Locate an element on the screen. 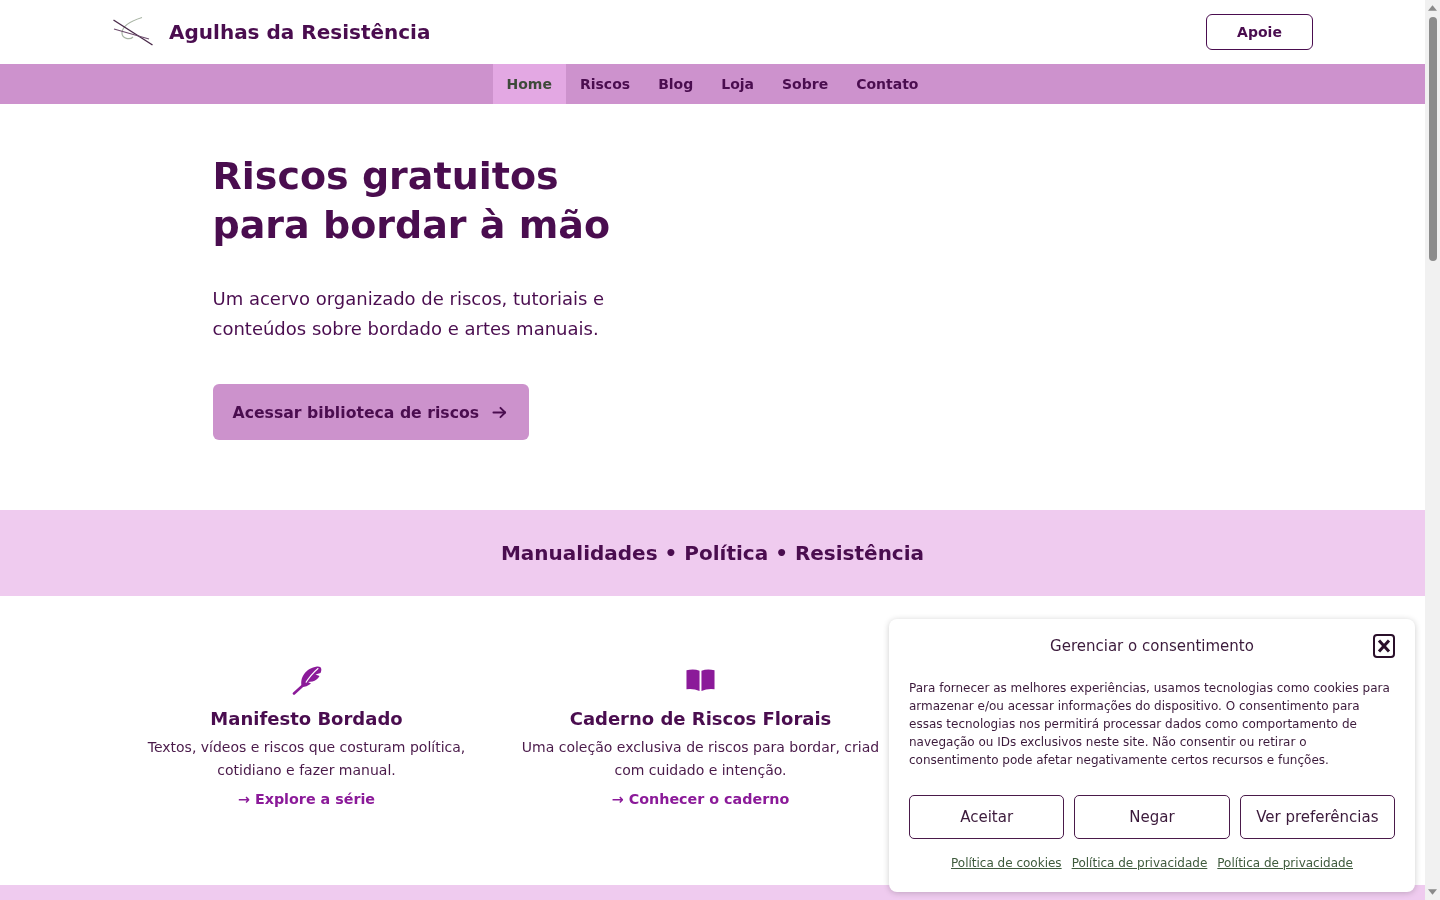 Image resolution: width=1440 pixels, height=900 pixels. needles-logo-icon is located at coordinates (133, 32).